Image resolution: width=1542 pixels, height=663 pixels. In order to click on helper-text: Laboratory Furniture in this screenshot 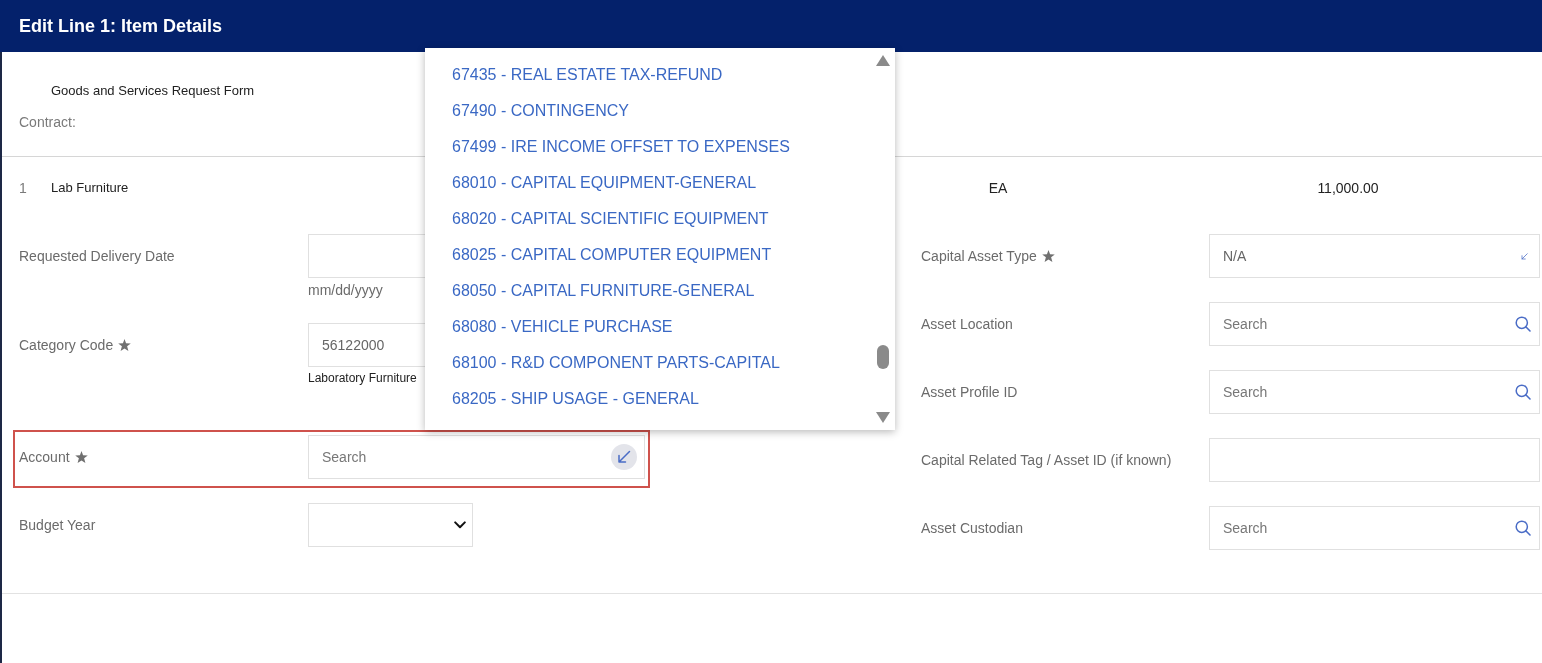, I will do `click(362, 378)`.